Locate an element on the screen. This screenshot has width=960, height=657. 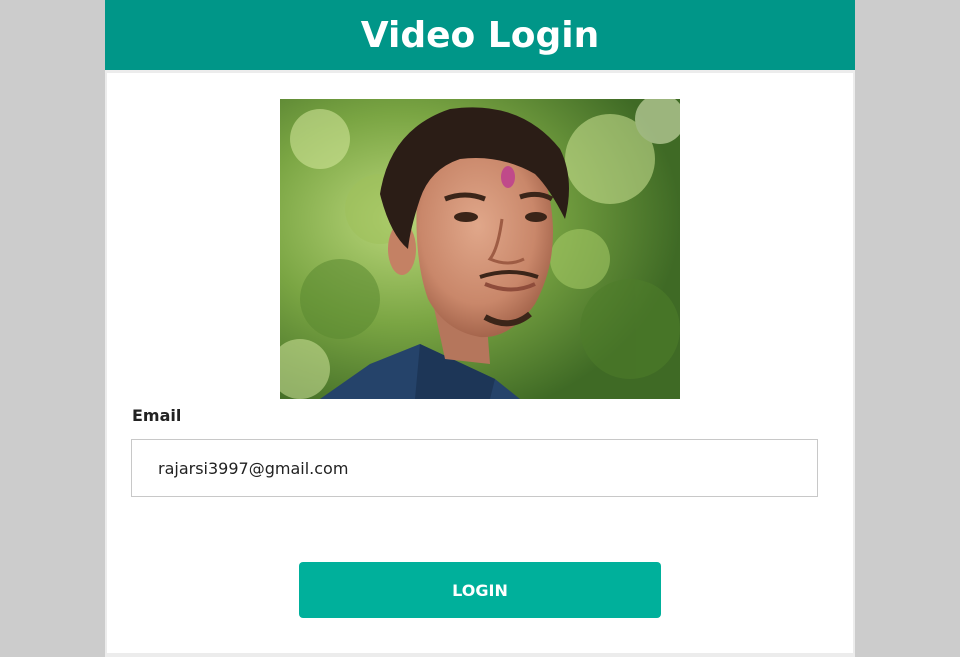
email-label: Email is located at coordinates (157, 415).